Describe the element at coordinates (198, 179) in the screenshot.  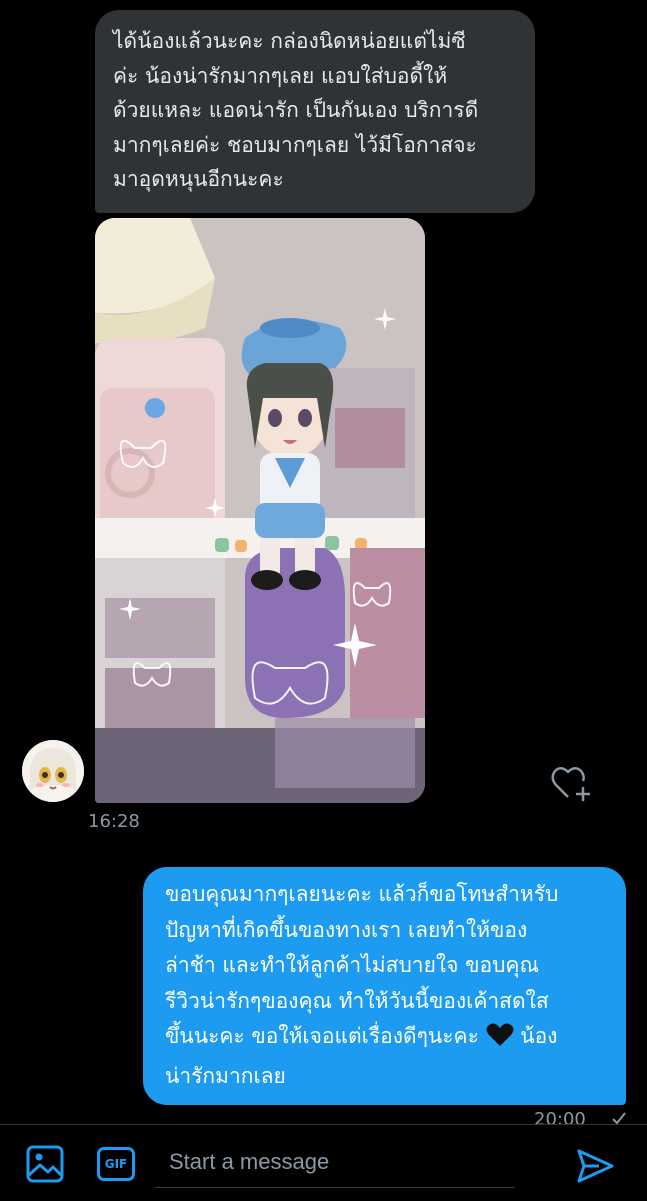
I see `incoming-message-line: มาอุดหนุนอีกนะคะ` at that location.